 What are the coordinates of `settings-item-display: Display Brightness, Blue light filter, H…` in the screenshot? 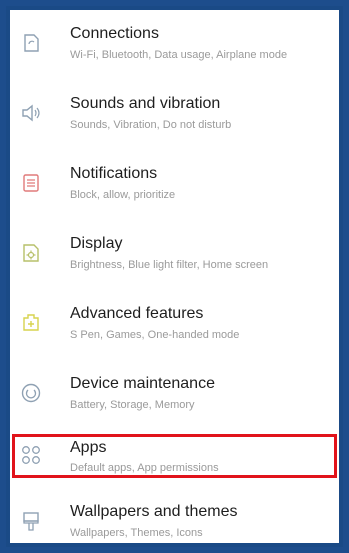 It's located at (174, 254).